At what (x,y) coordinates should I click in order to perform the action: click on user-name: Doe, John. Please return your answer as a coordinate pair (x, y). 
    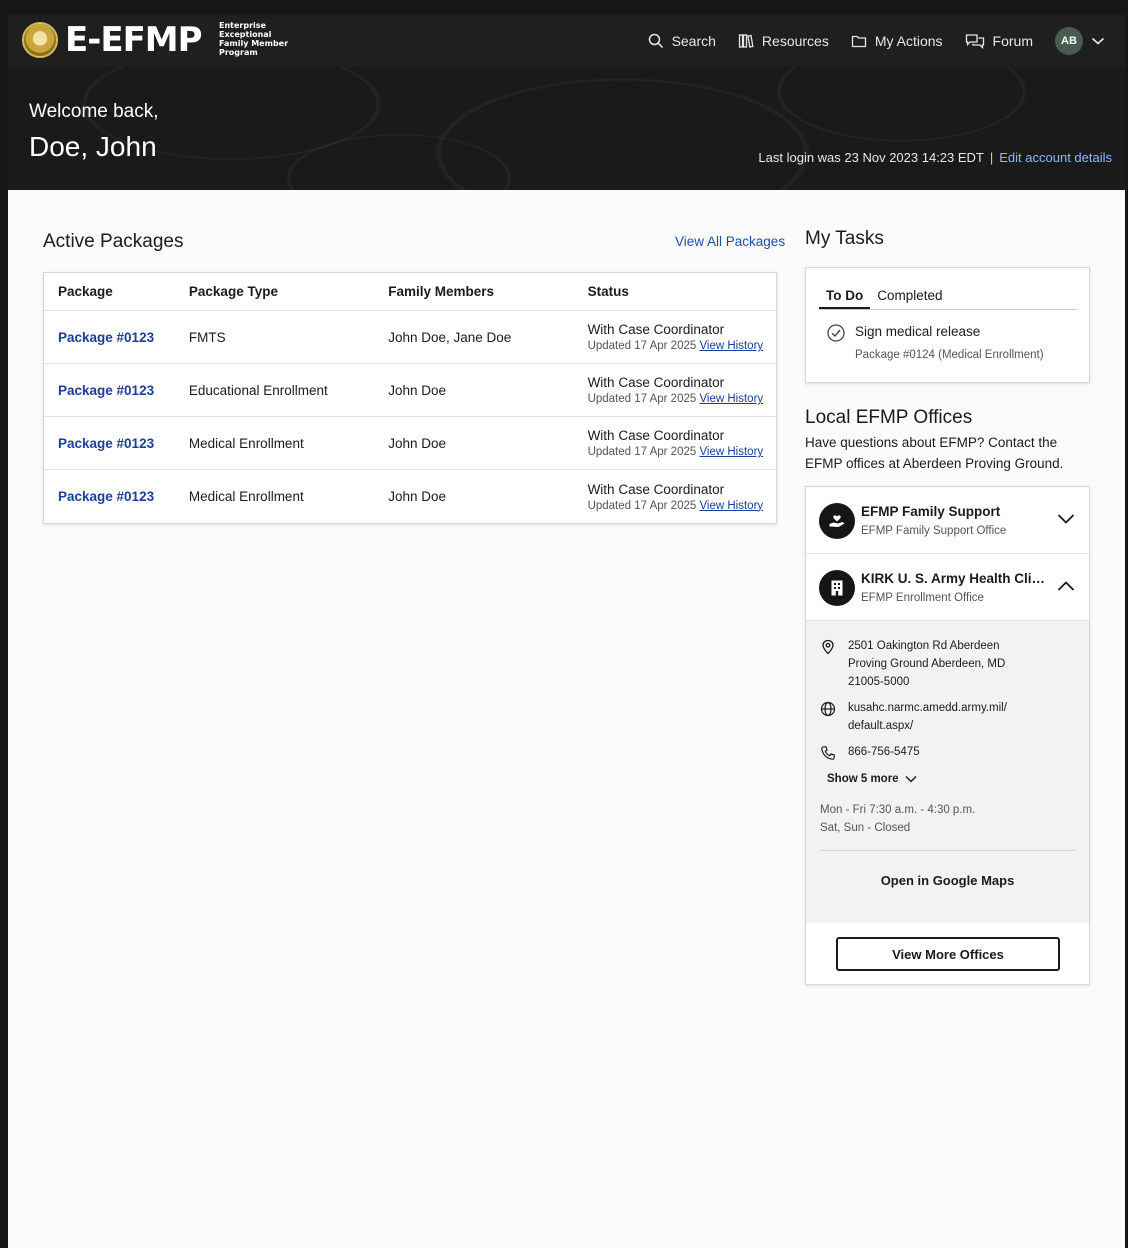
    Looking at the image, I should click on (93, 146).